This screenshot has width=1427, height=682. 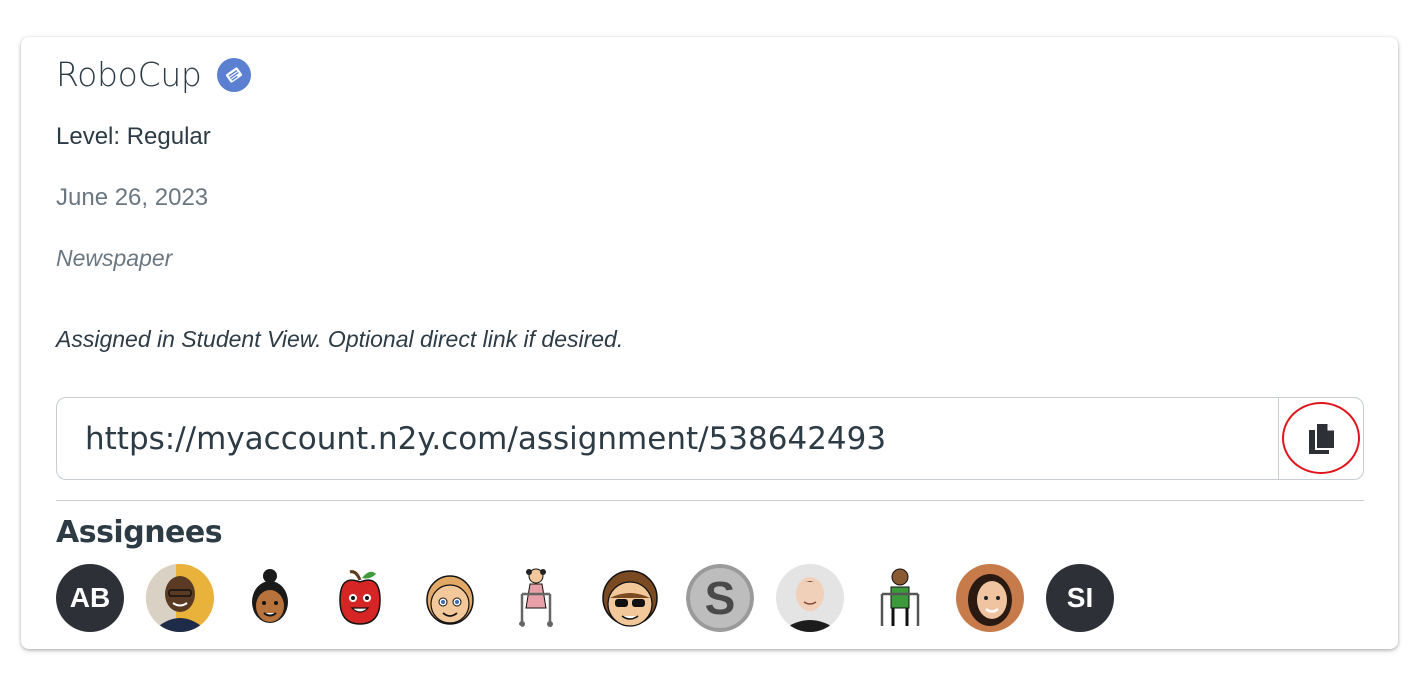 I want to click on title-row: RoboCup, so click(x=153, y=74).